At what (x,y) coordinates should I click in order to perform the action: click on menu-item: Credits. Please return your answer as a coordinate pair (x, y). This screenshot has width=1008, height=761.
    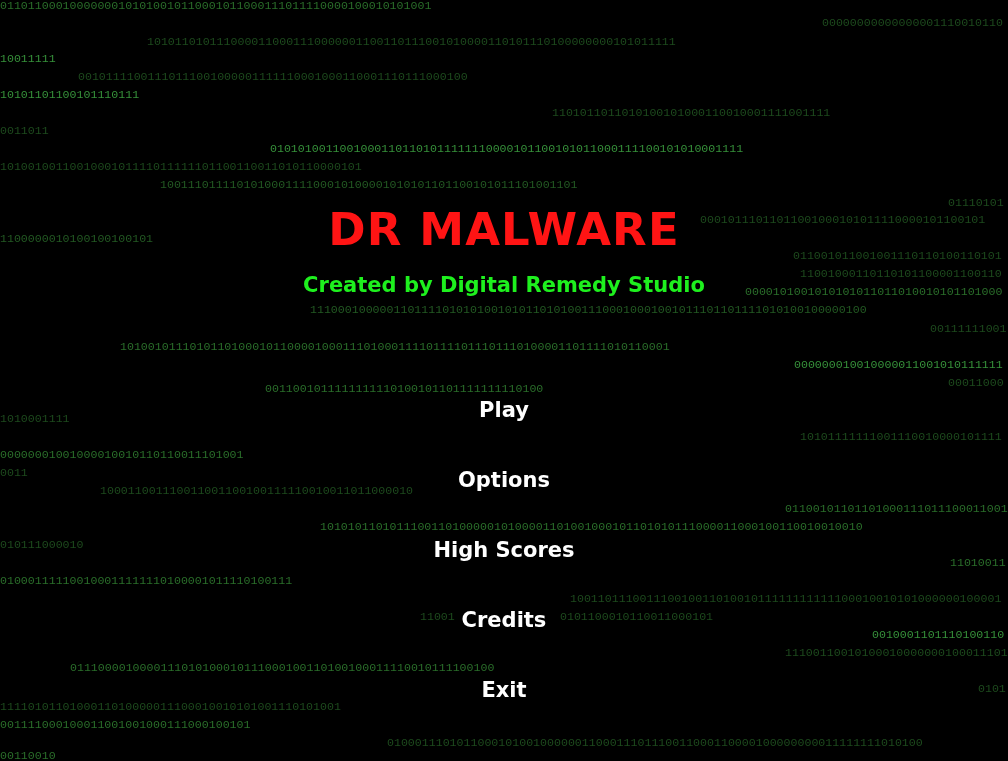
    Looking at the image, I should click on (504, 620).